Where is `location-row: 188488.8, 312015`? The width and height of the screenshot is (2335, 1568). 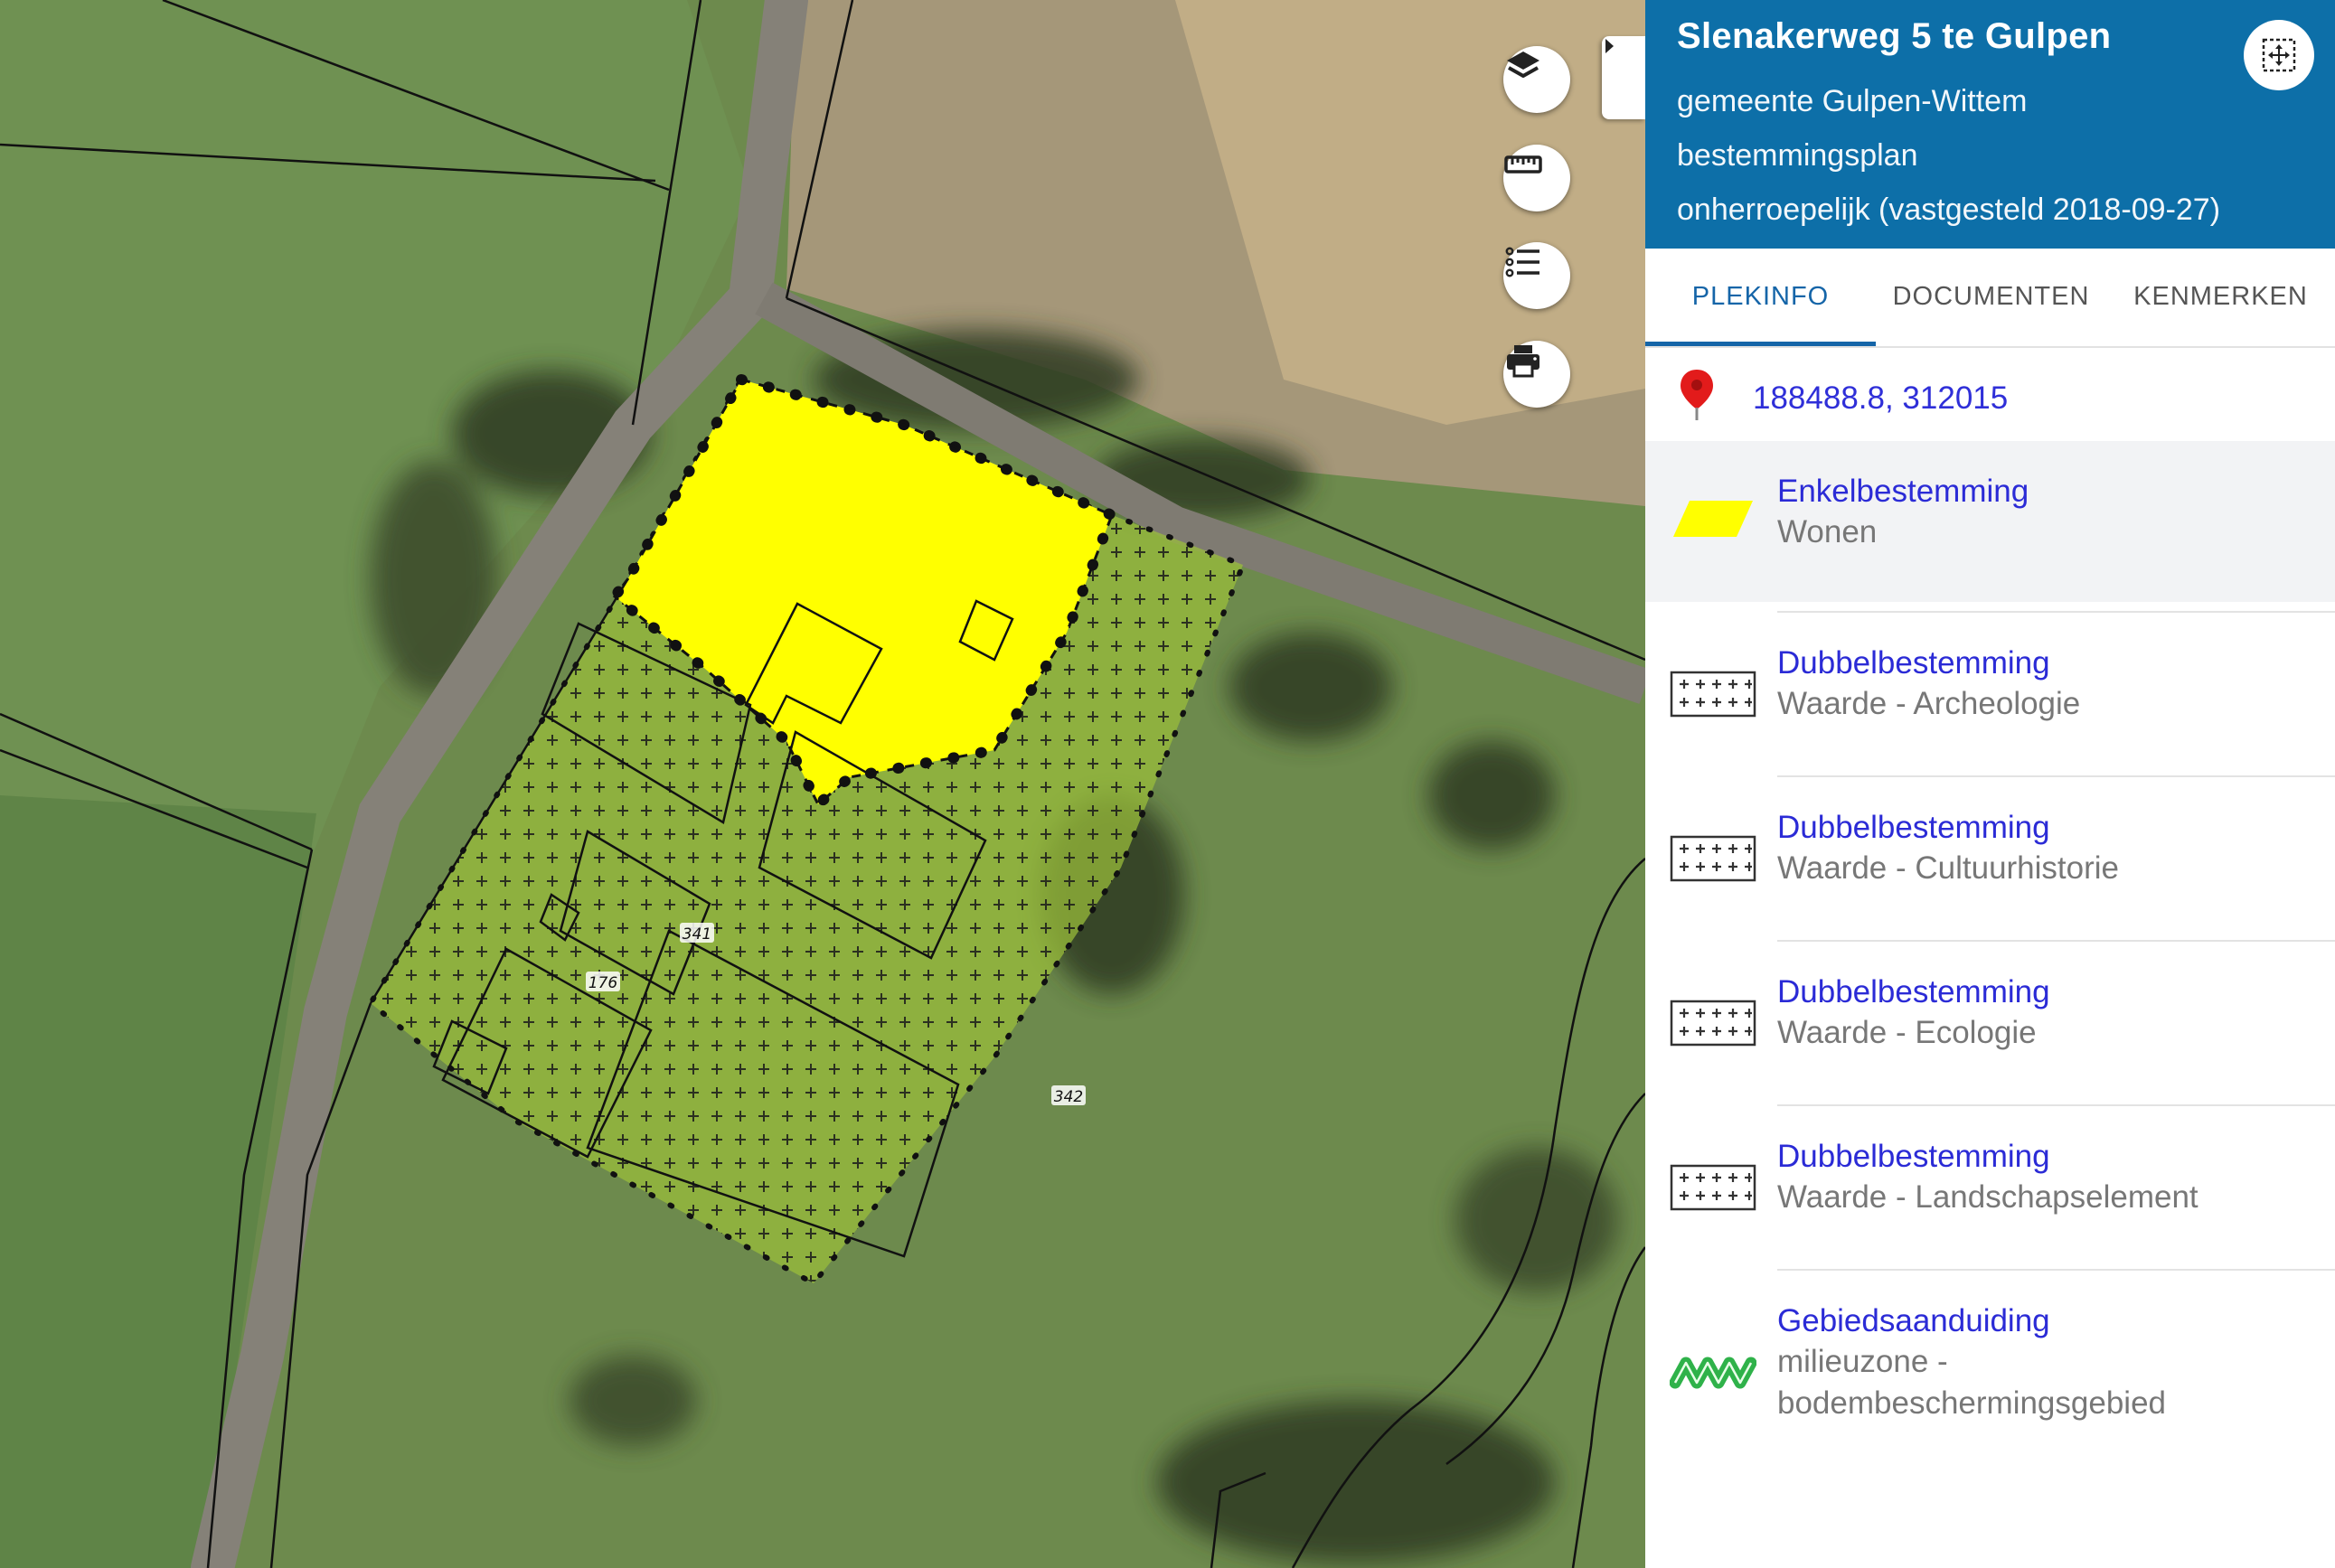
location-row: 188488.8, 312015 is located at coordinates (1990, 393).